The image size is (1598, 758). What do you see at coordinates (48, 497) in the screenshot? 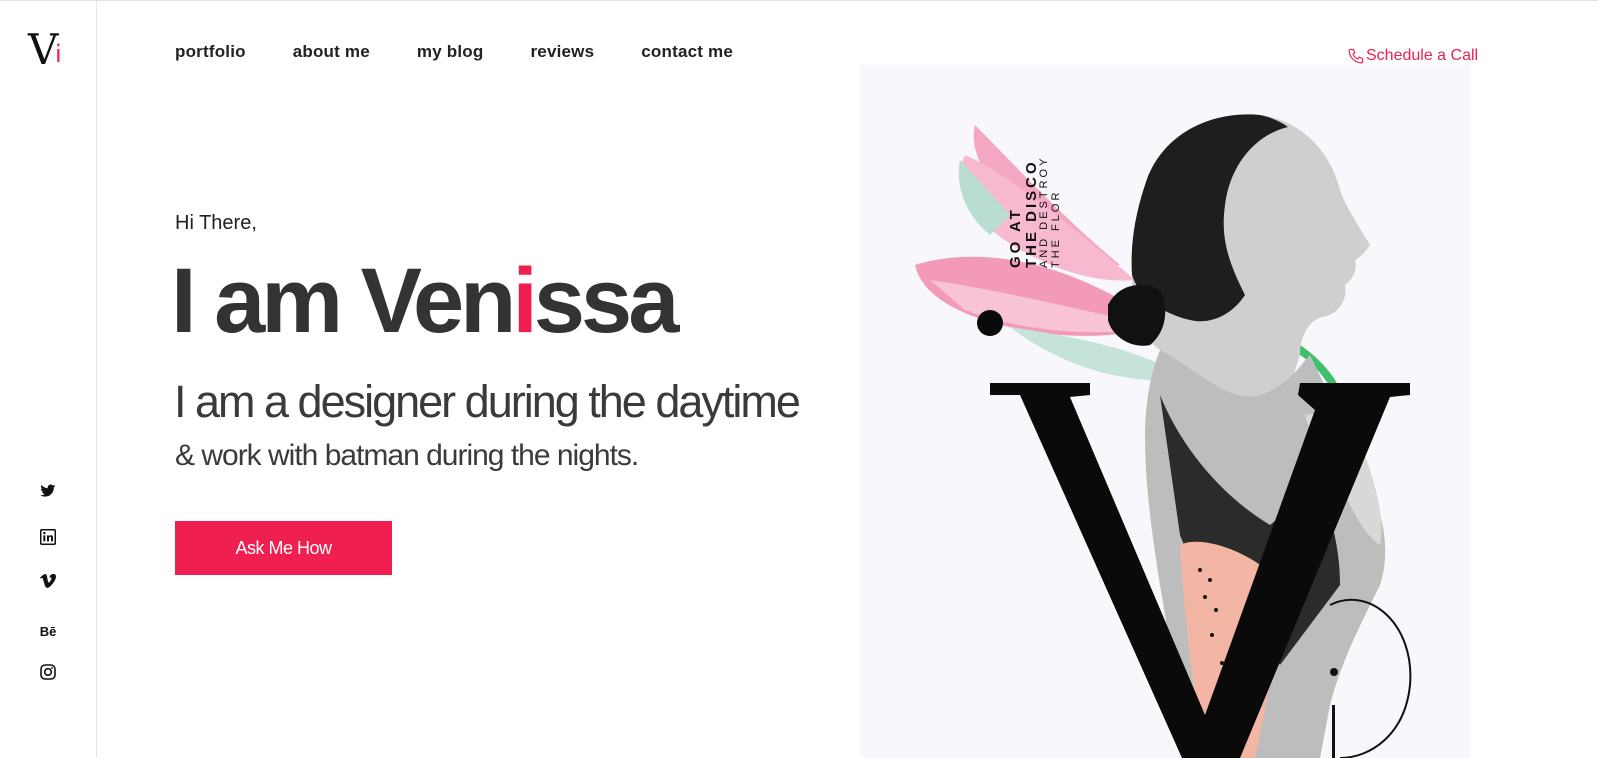
I see `twitter-icon` at bounding box center [48, 497].